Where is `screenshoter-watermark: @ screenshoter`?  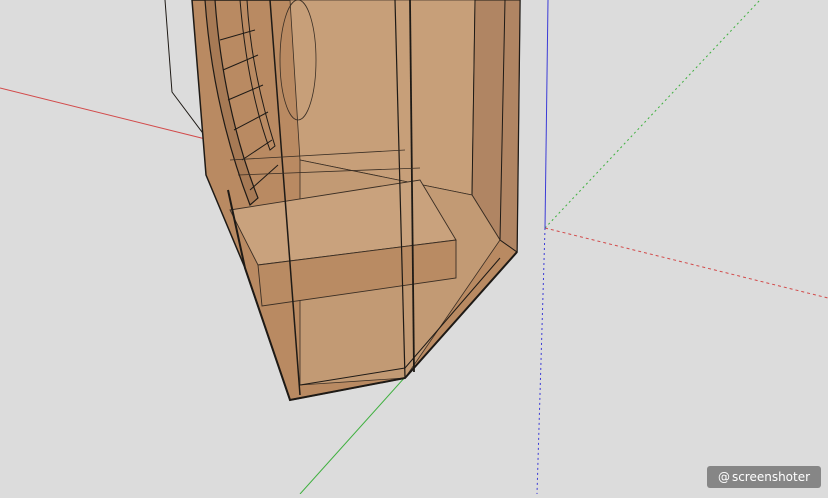
screenshoter-watermark: @ screenshoter is located at coordinates (764, 477).